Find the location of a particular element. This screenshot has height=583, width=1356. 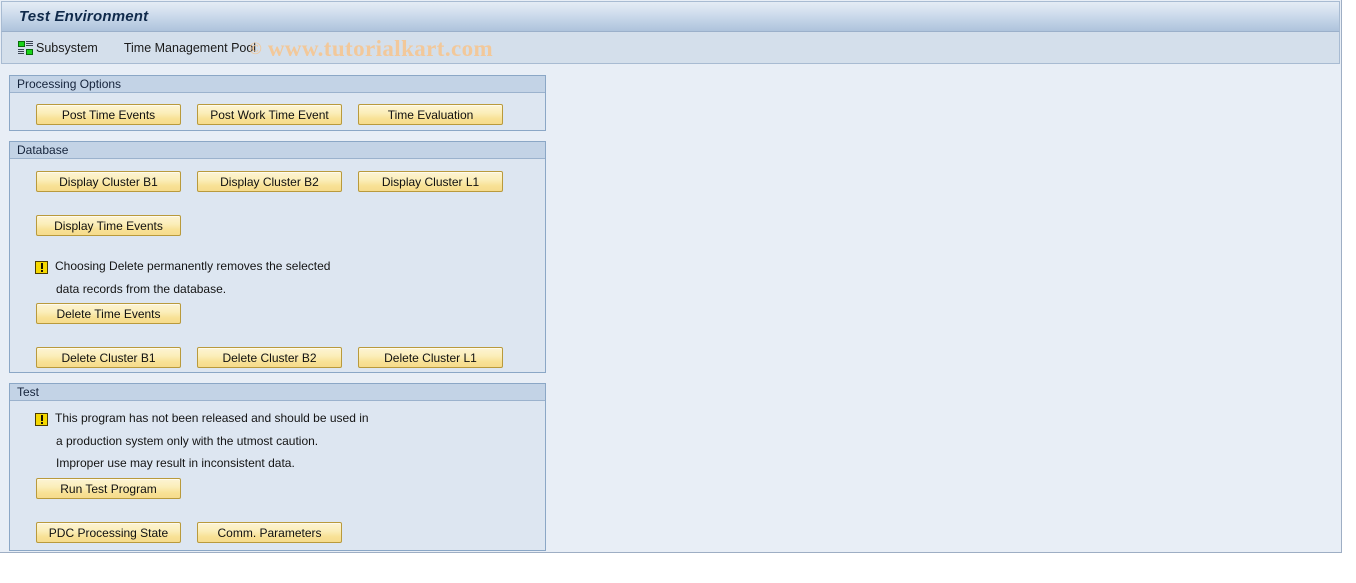

delete-cluster-b2-button: Delete Cluster B2 is located at coordinates (269, 357).